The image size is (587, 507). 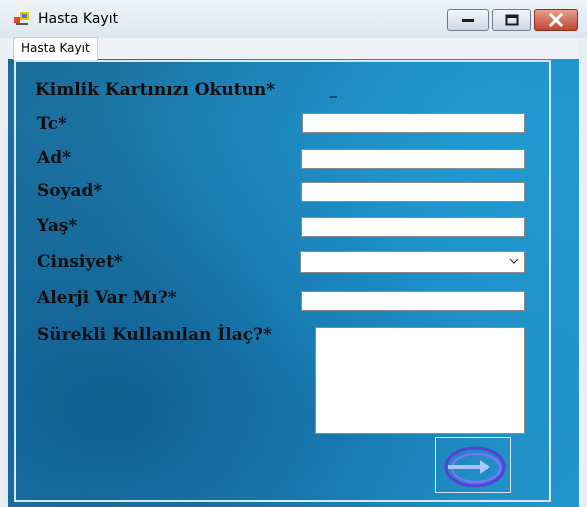 I want to click on ilac-label: Sürekli Kullanılan İlaç?*, so click(x=154, y=335).